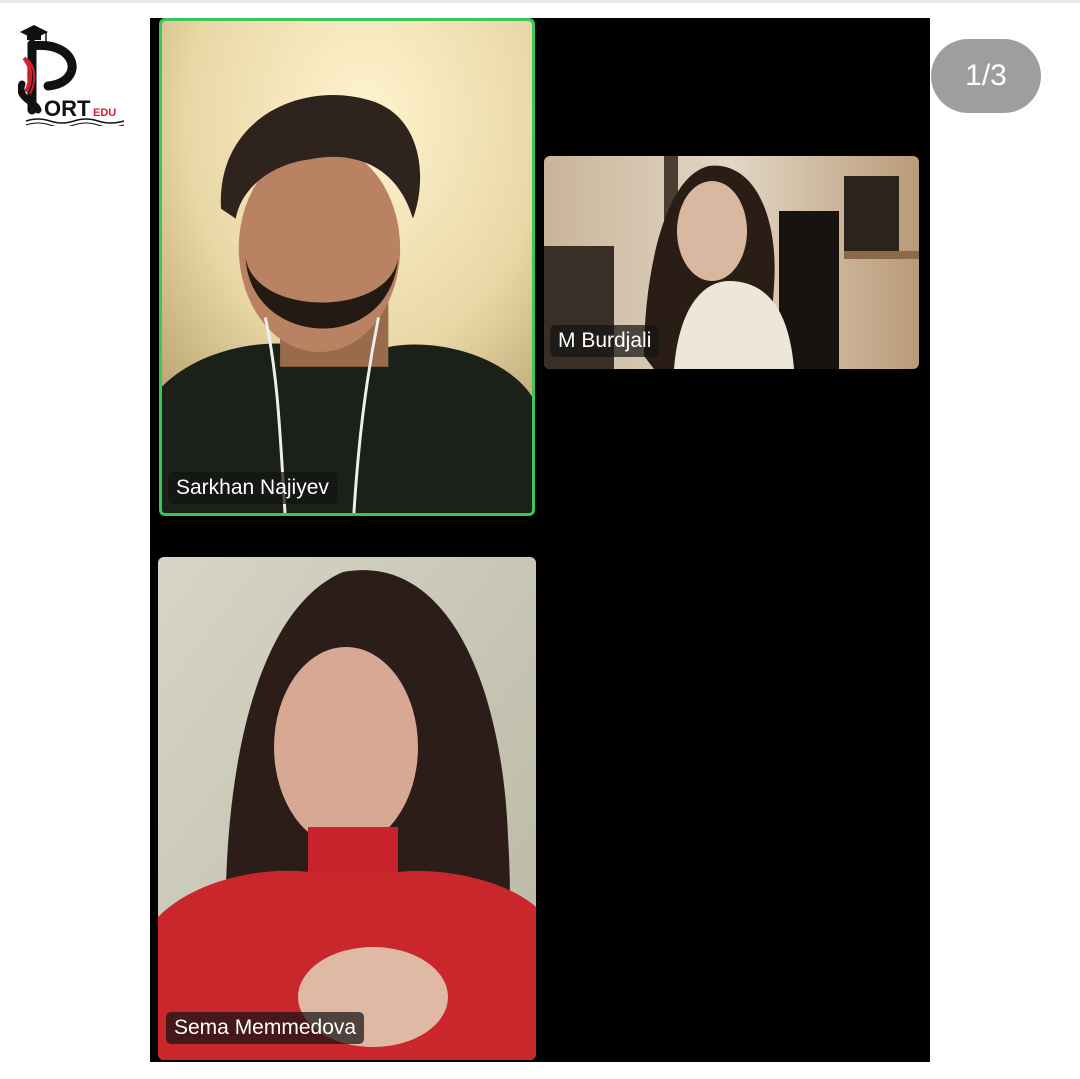  I want to click on participant-tile-burdjali: M Burdjali, so click(731, 262).